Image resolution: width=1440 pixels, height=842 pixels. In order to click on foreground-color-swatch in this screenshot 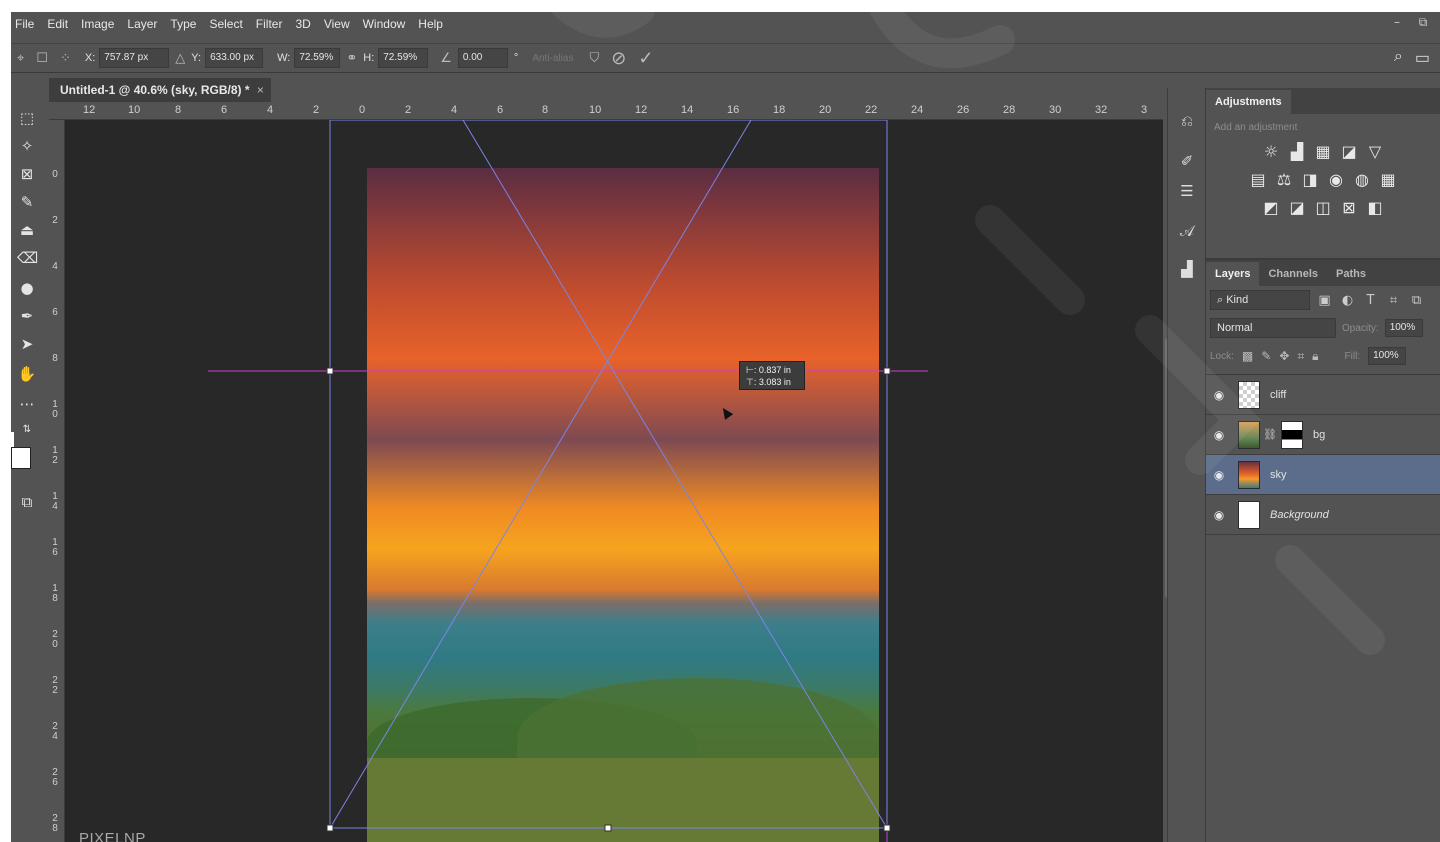, I will do `click(21, 458)`.